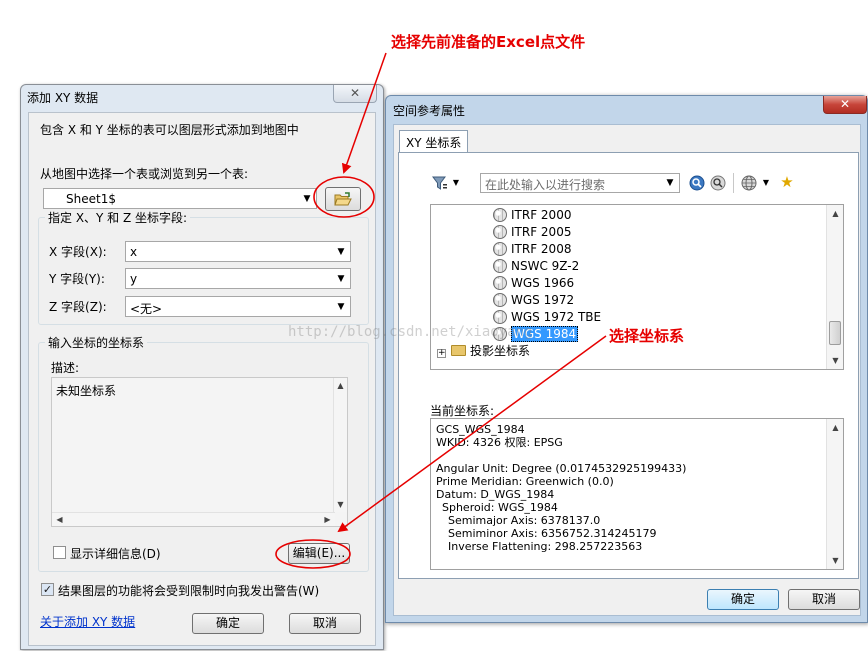 Image resolution: width=868 pixels, height=651 pixels. Describe the element at coordinates (313, 554) in the screenshot. I see `highlight-edit-ellipse` at that location.